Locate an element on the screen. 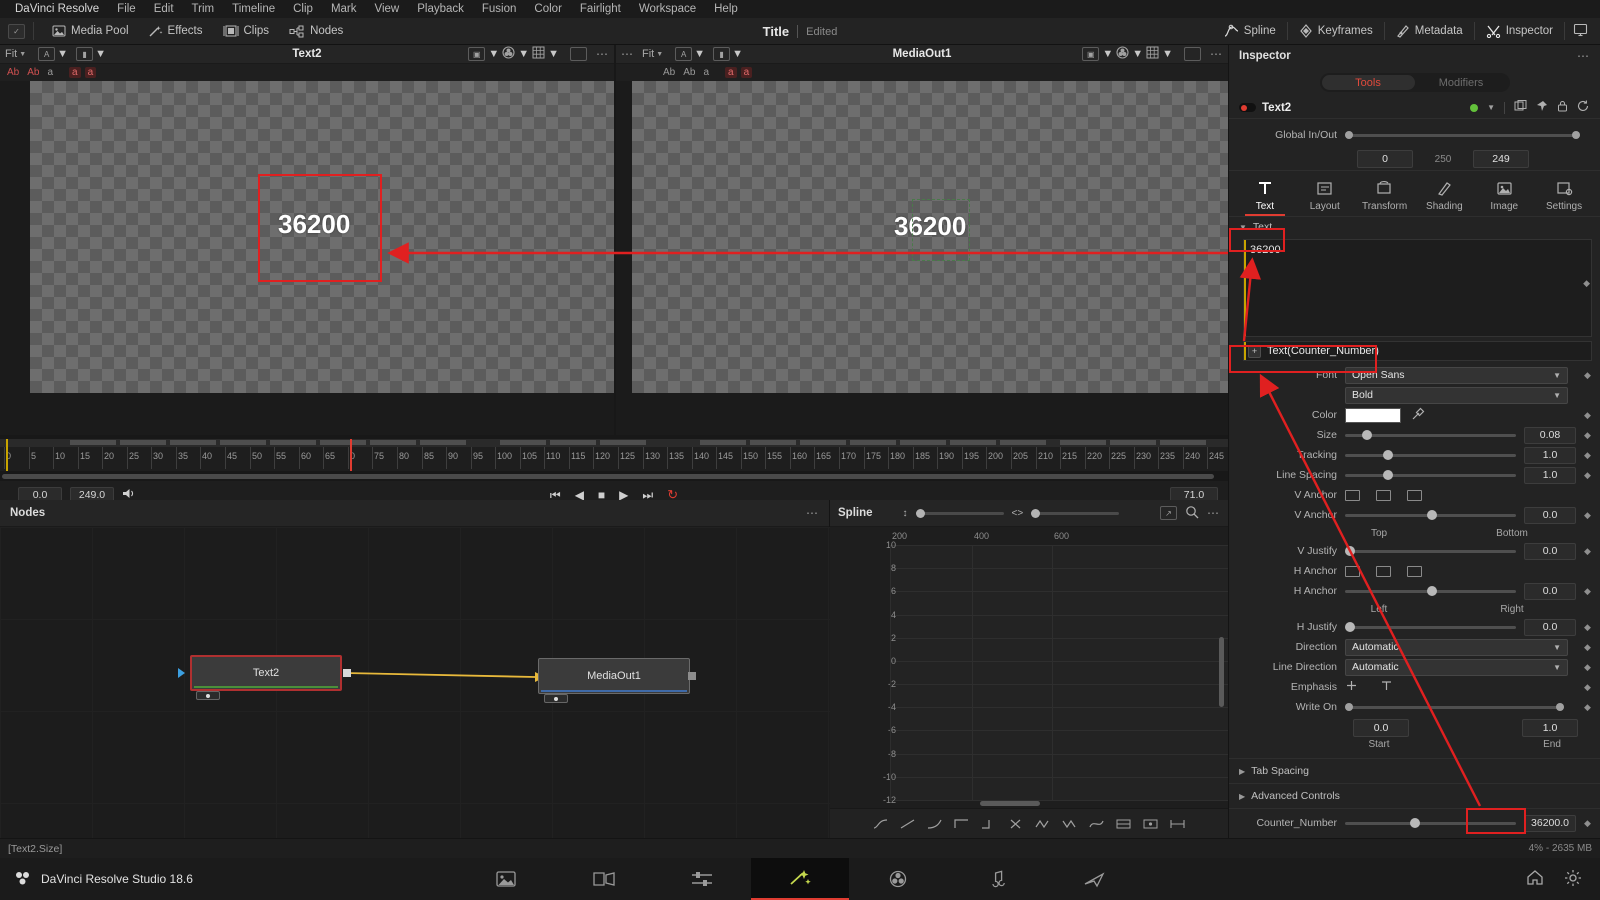 This screenshot has height=900, width=1600. right-viewer-a-button: a is located at coordinates (706, 72).